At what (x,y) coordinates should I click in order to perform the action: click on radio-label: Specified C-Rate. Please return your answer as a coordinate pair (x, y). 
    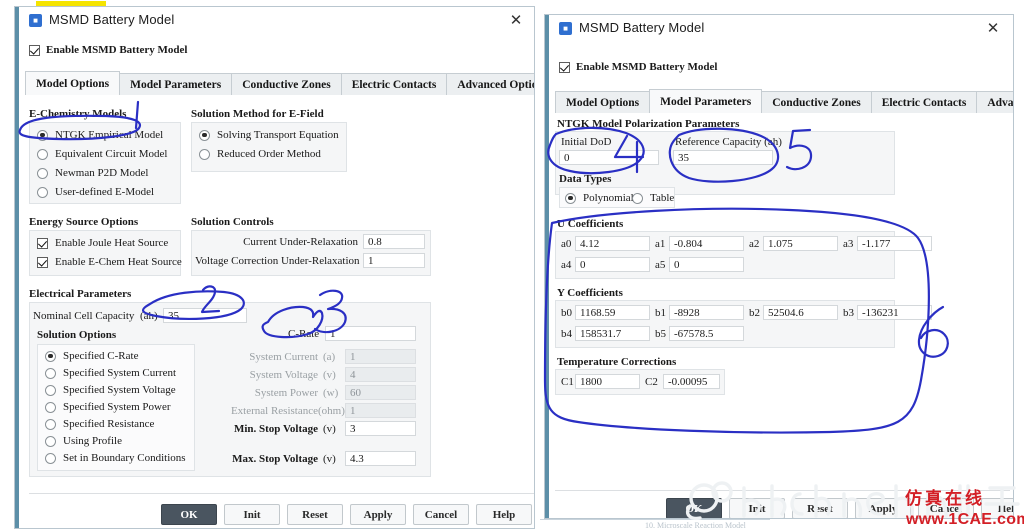
    Looking at the image, I should click on (101, 356).